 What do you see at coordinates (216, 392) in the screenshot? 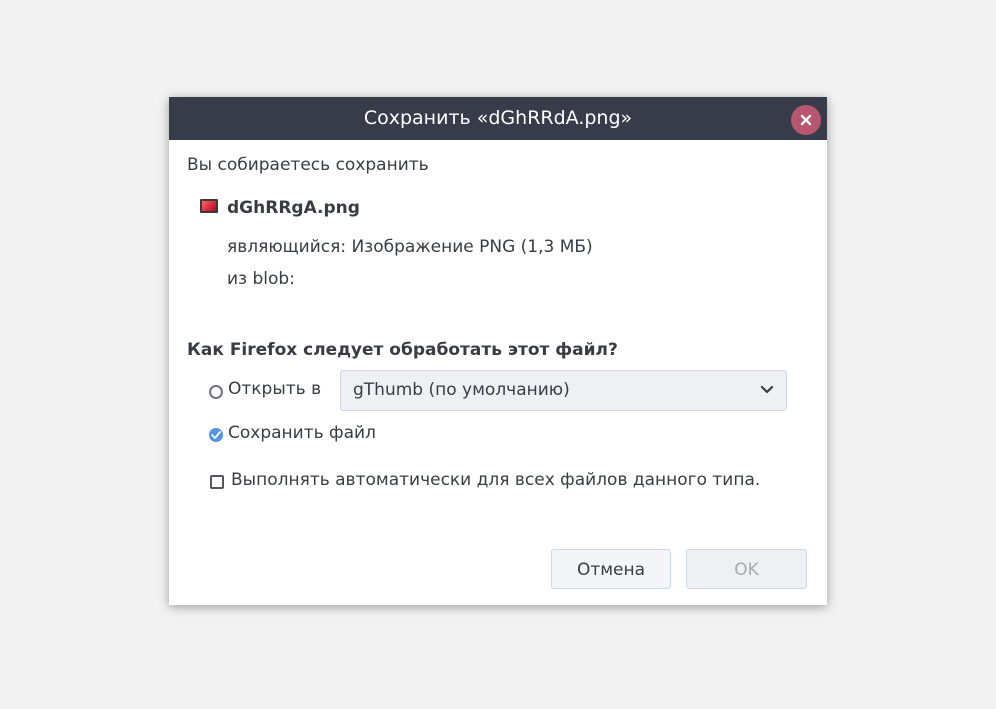
I see `open-with-radio` at bounding box center [216, 392].